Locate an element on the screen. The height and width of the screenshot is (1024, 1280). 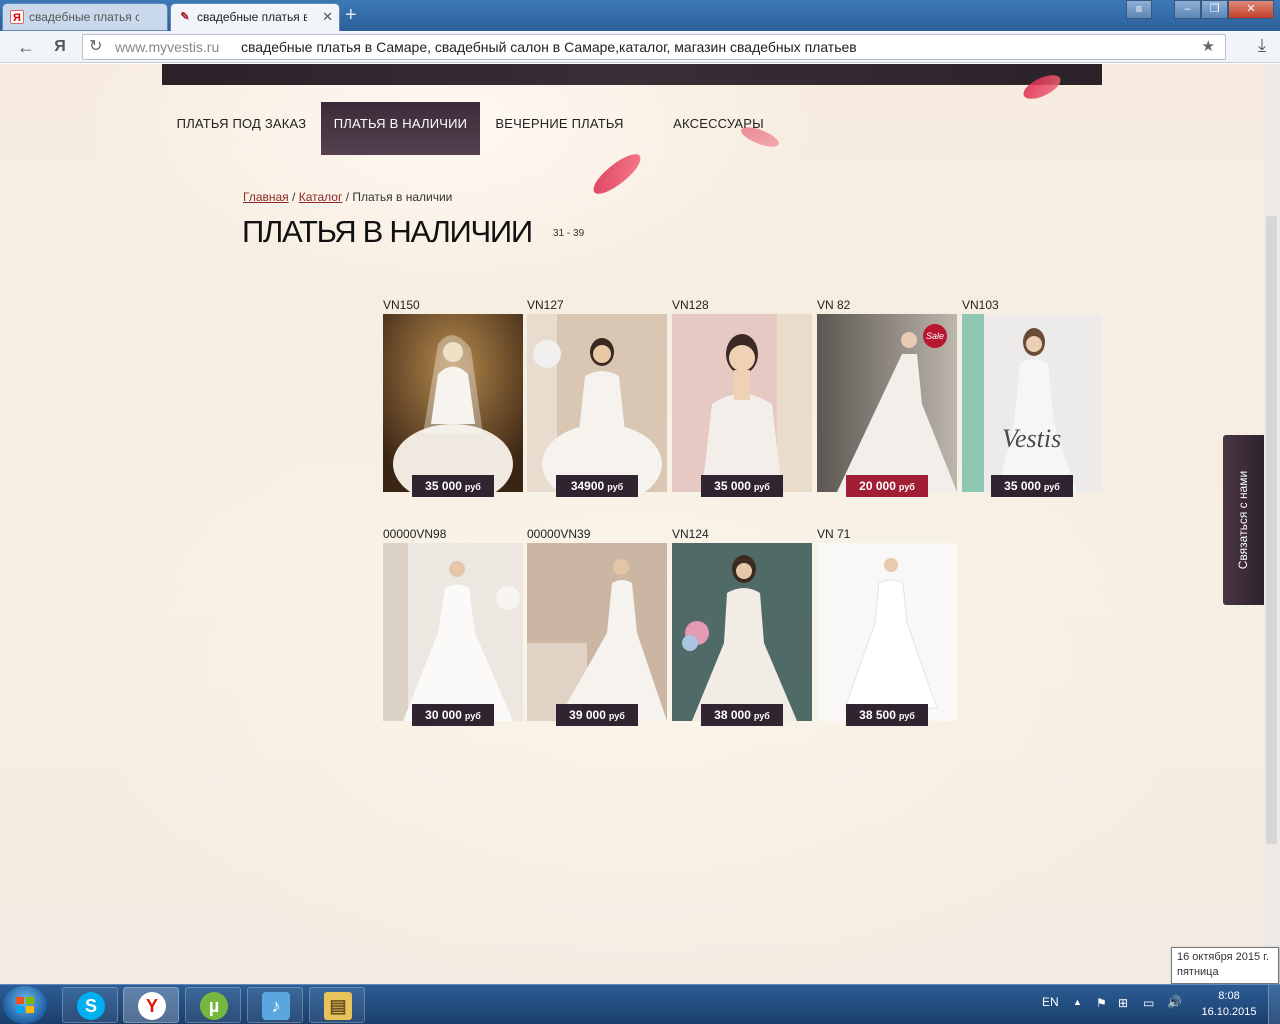
start-button is located at coordinates (25, 1005).